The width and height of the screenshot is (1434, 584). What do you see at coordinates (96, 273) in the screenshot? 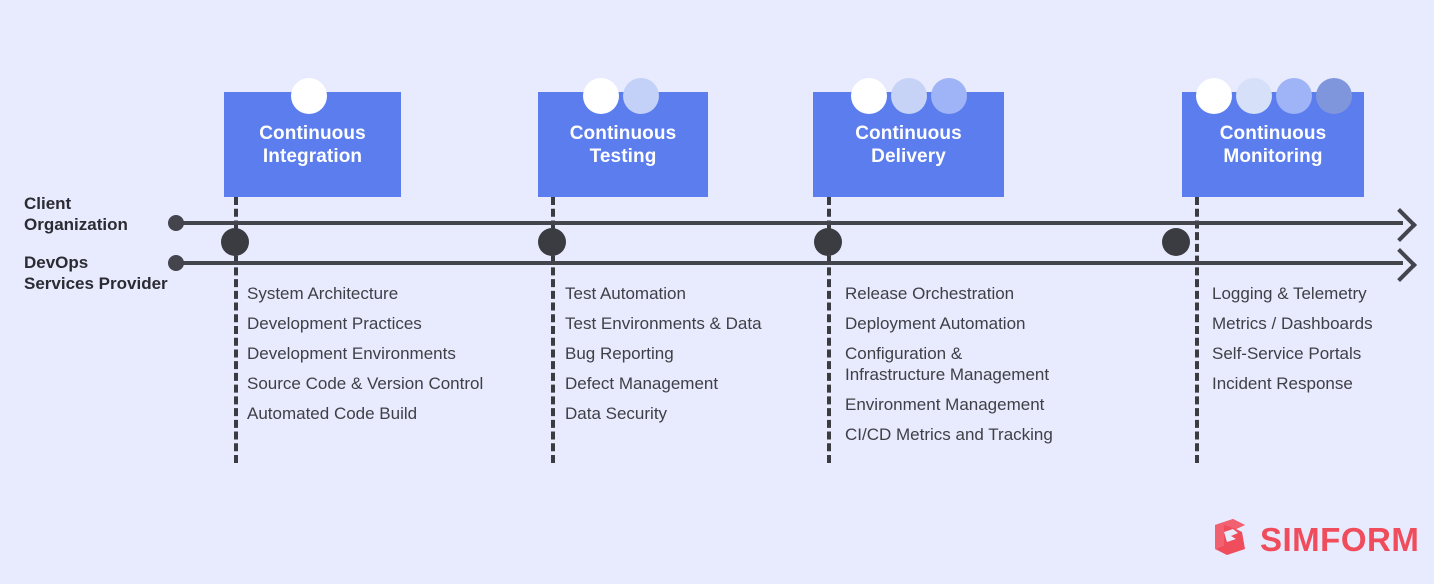
I see `lane-label-devops-services-provider: DevOps Services Provider` at bounding box center [96, 273].